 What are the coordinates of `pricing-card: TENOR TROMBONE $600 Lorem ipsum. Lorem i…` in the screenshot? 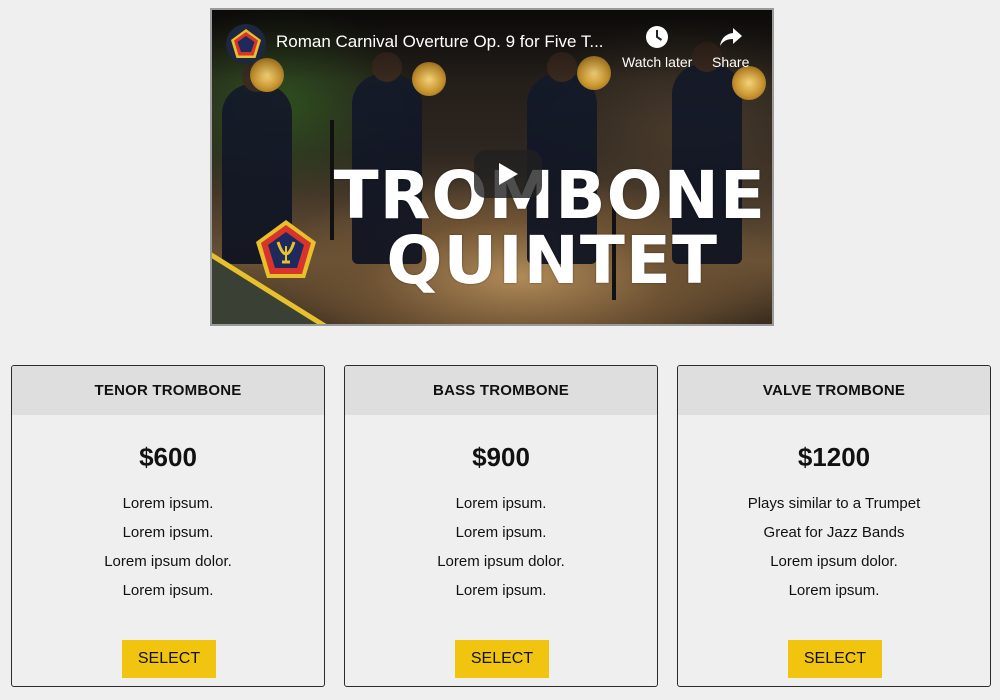 It's located at (168, 526).